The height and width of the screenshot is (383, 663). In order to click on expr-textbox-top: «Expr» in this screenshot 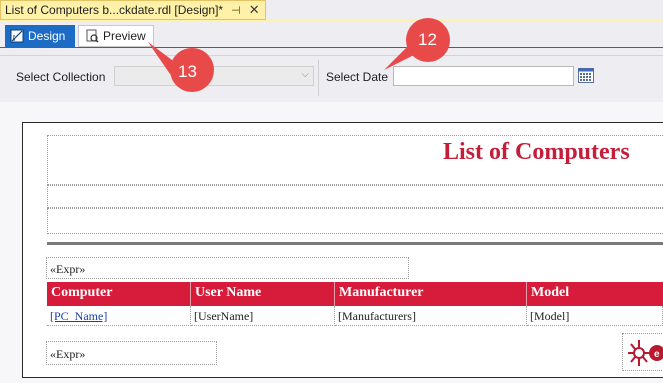, I will do `click(227, 268)`.